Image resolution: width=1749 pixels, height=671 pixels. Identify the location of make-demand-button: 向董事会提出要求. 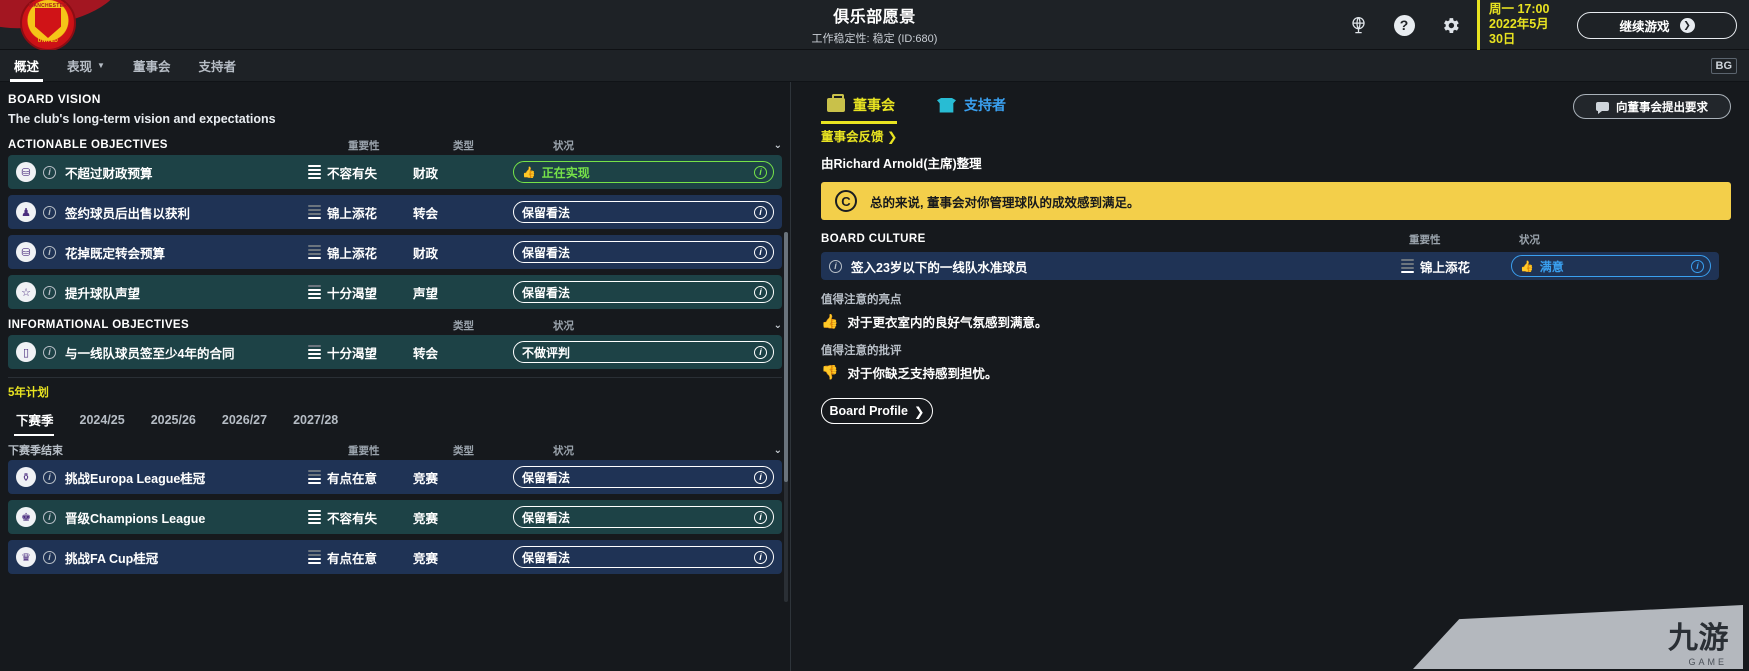
(1652, 106).